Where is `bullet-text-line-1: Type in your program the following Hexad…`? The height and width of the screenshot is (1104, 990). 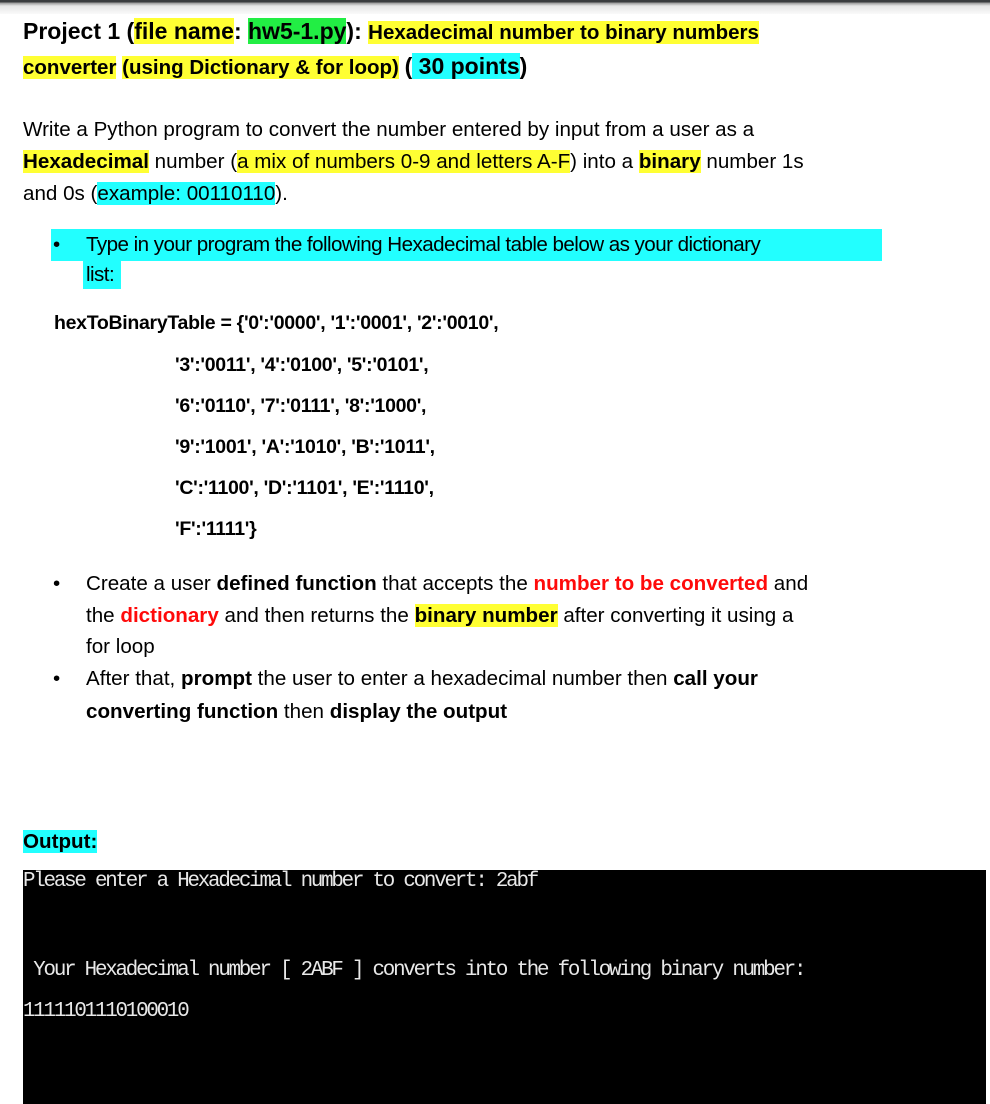
bullet-text-line-1: Type in your program the following Hexad… is located at coordinates (423, 244).